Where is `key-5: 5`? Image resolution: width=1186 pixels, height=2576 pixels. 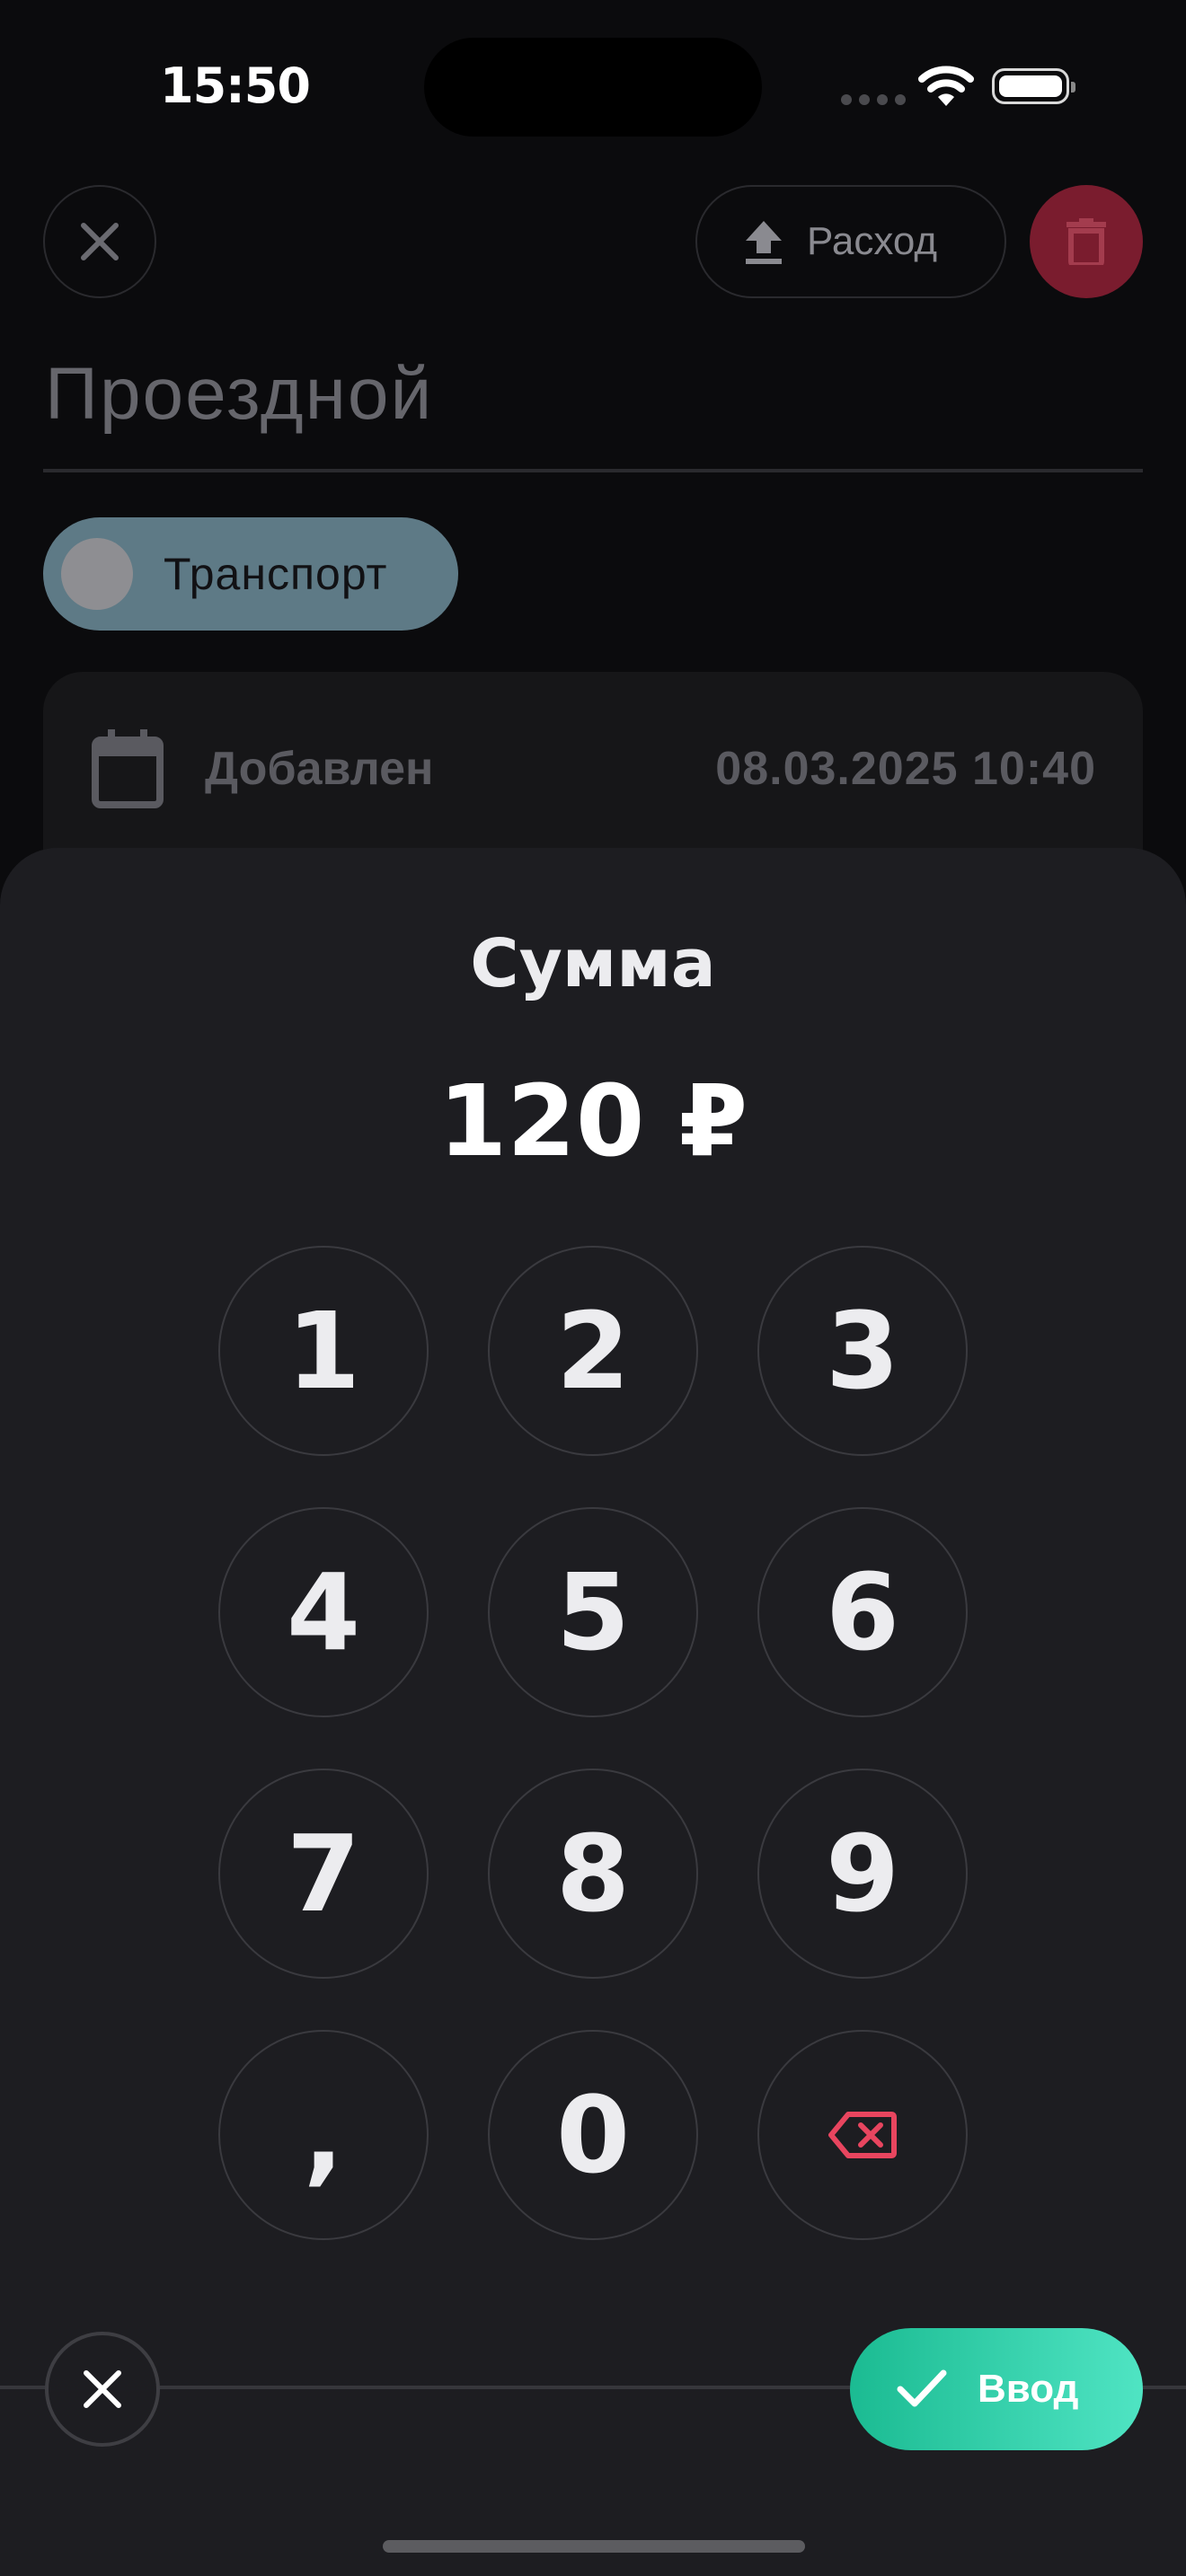 key-5: 5 is located at coordinates (593, 1612).